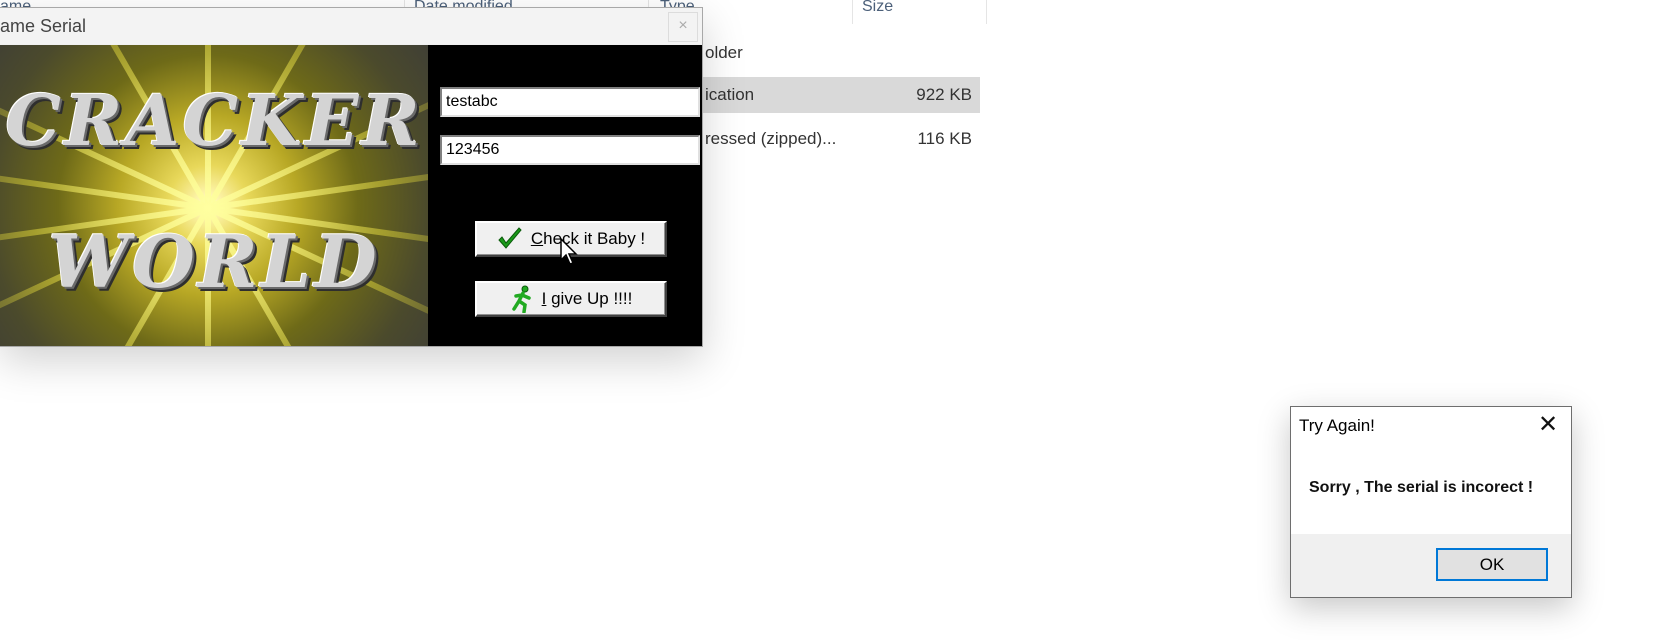  I want to click on checkmark-icon, so click(510, 238).